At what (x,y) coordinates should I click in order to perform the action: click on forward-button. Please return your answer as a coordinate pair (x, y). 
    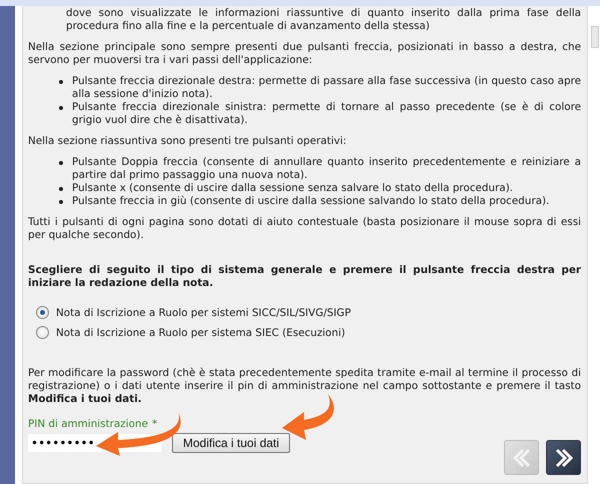
    Looking at the image, I should click on (563, 457).